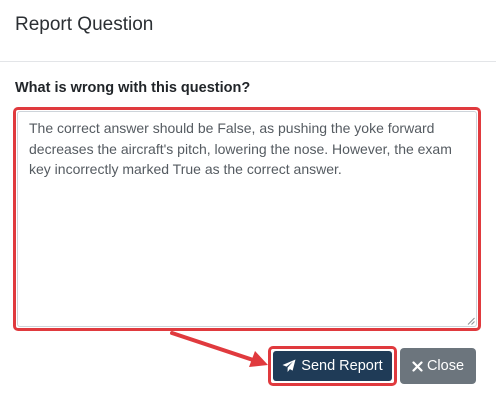 The height and width of the screenshot is (403, 496). I want to click on close-button: Close, so click(438, 366).